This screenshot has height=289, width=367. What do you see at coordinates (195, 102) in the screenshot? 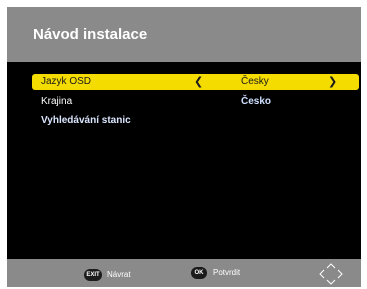
I see `menu-item-krajina: Krajina Česko` at bounding box center [195, 102].